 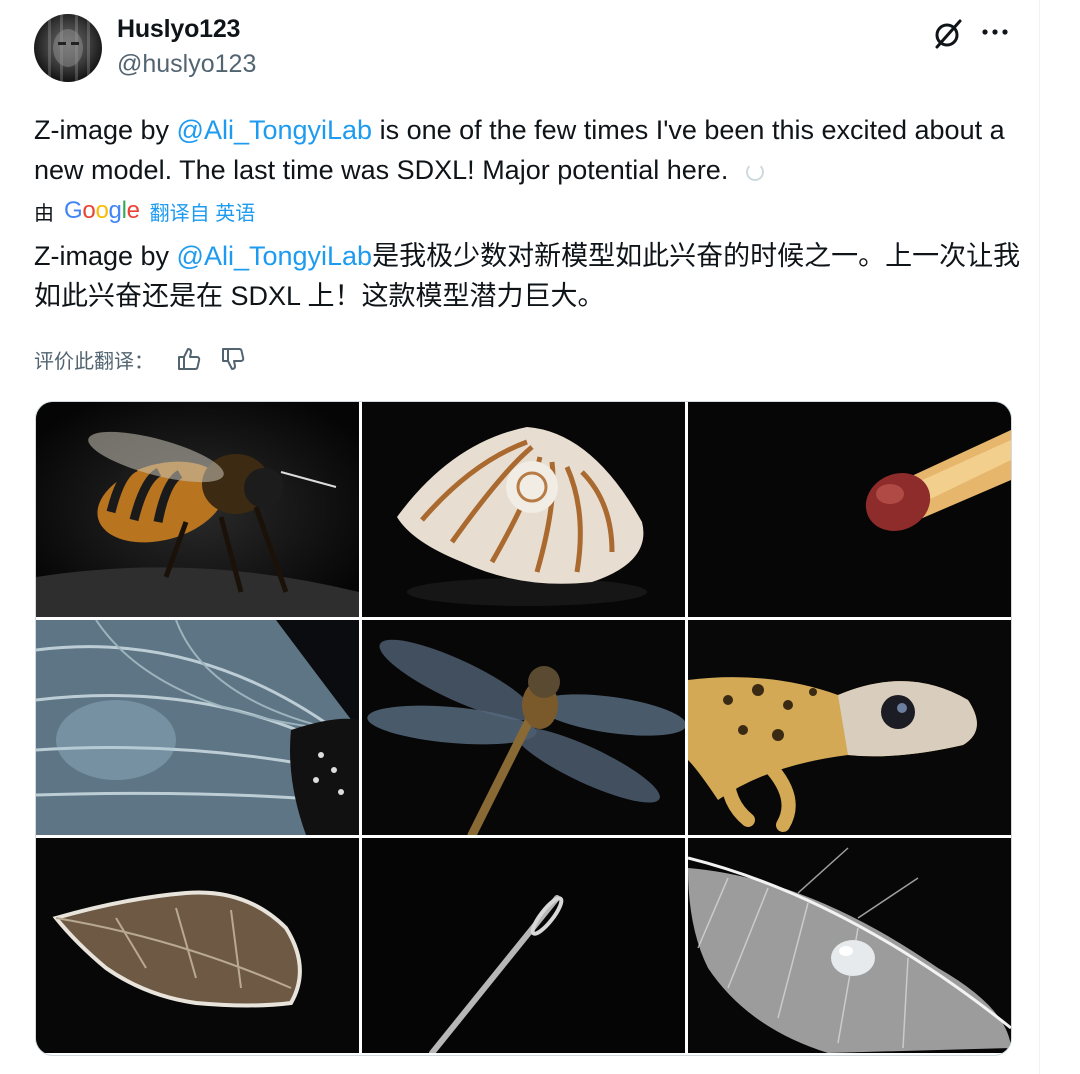 What do you see at coordinates (68, 48) in the screenshot?
I see `avatar` at bounding box center [68, 48].